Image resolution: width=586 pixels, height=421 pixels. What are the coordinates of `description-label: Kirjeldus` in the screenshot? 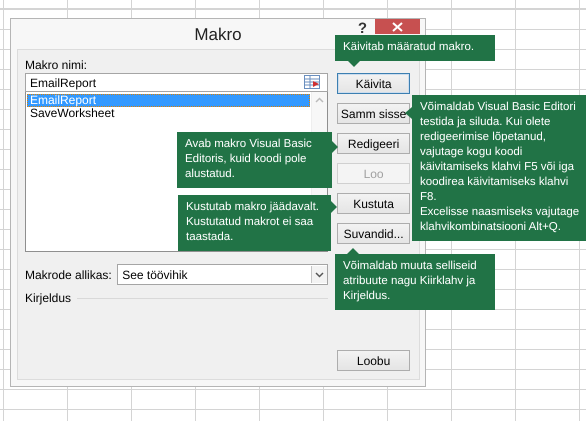 It's located at (48, 298).